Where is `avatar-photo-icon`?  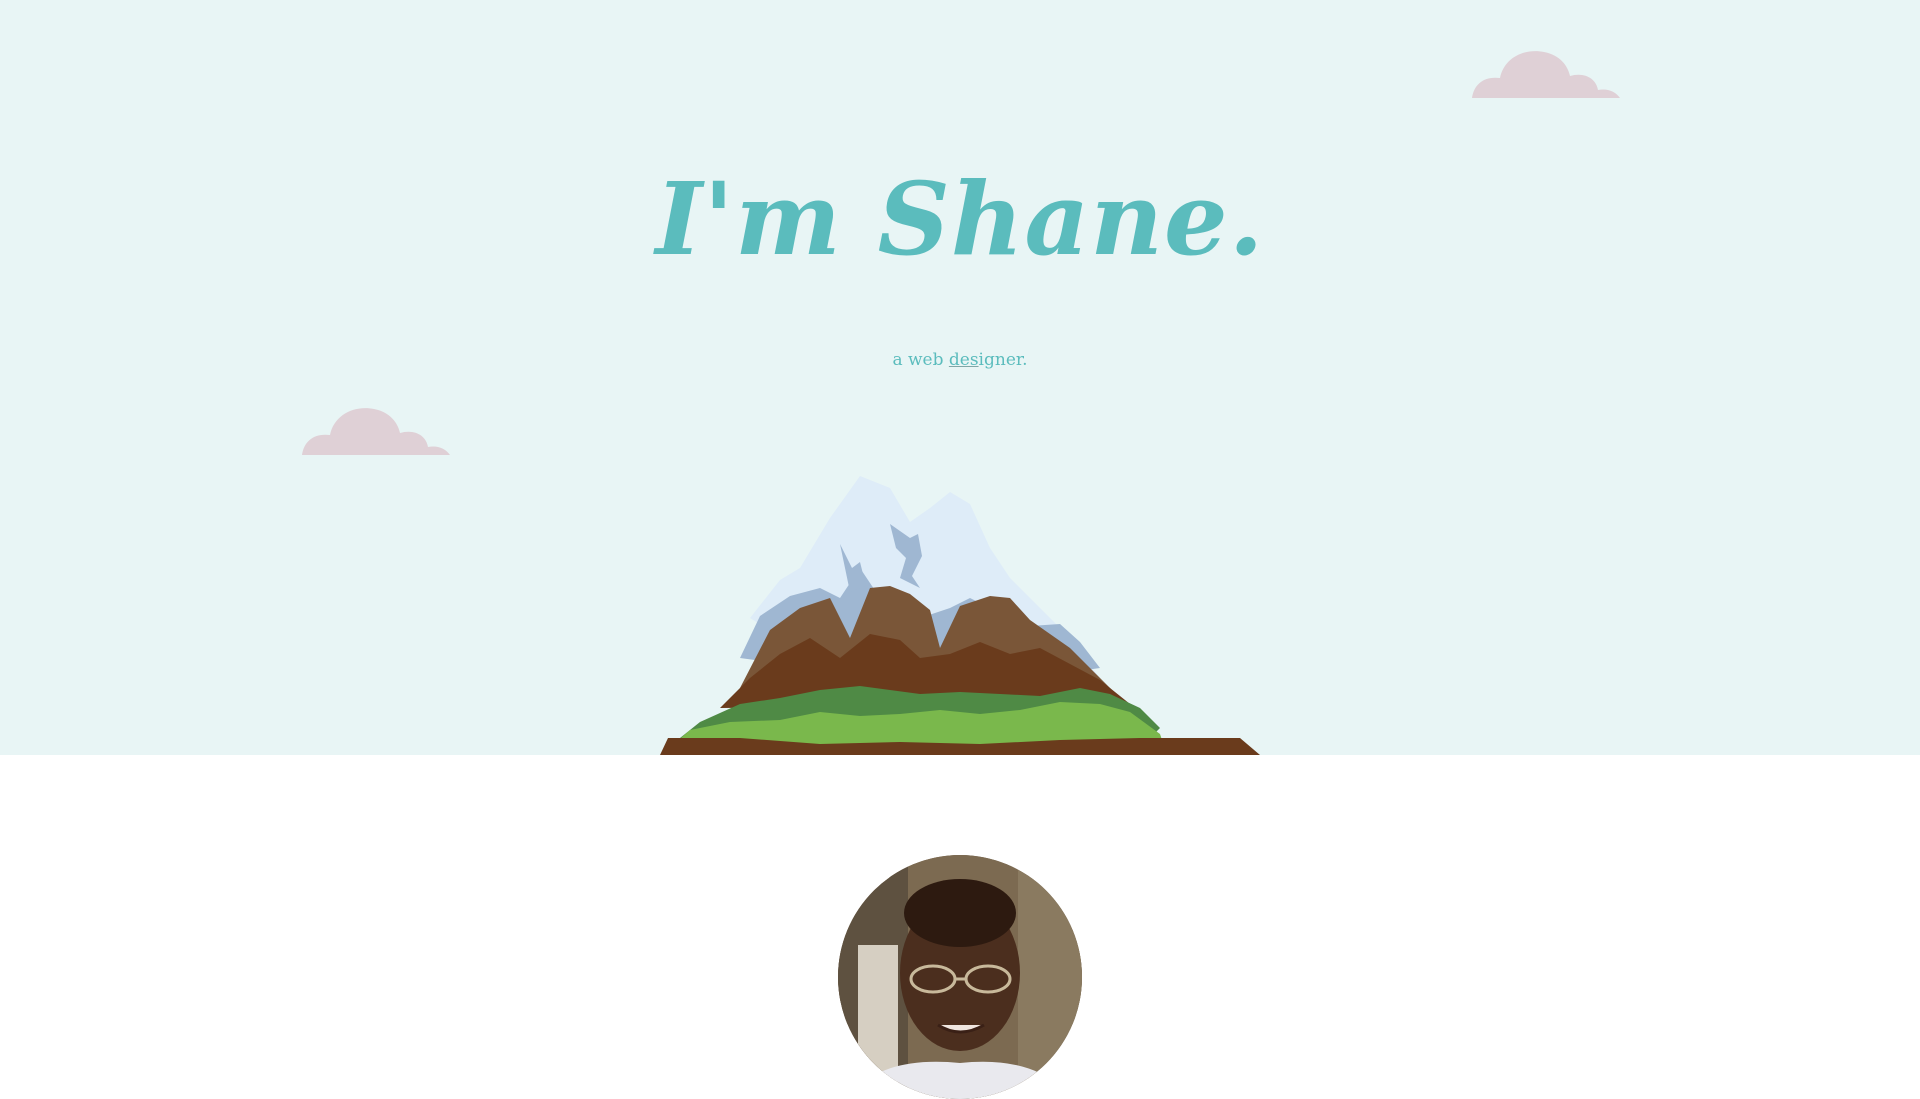 avatar-photo-icon is located at coordinates (960, 977).